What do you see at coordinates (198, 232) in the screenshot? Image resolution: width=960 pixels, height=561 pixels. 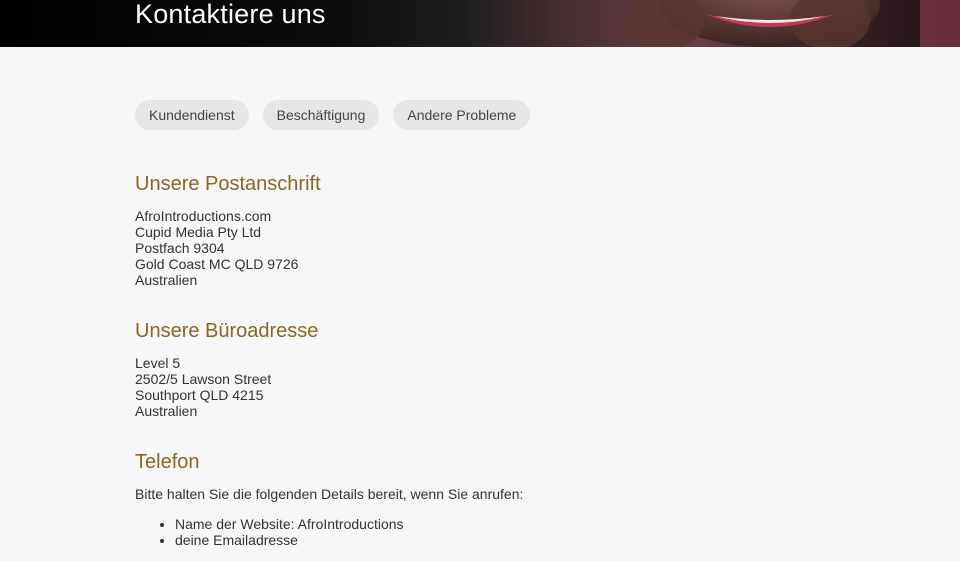 I see `address-line: Cupid Media Pty Ltd` at bounding box center [198, 232].